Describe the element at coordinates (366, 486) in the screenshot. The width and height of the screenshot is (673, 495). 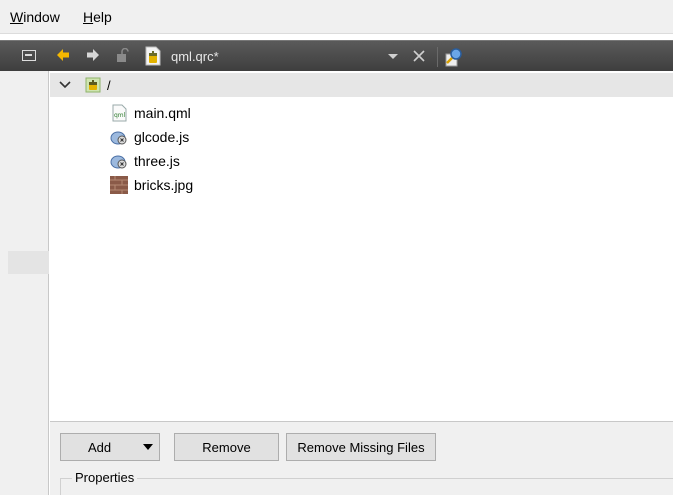
I see `properties-groupbox` at that location.